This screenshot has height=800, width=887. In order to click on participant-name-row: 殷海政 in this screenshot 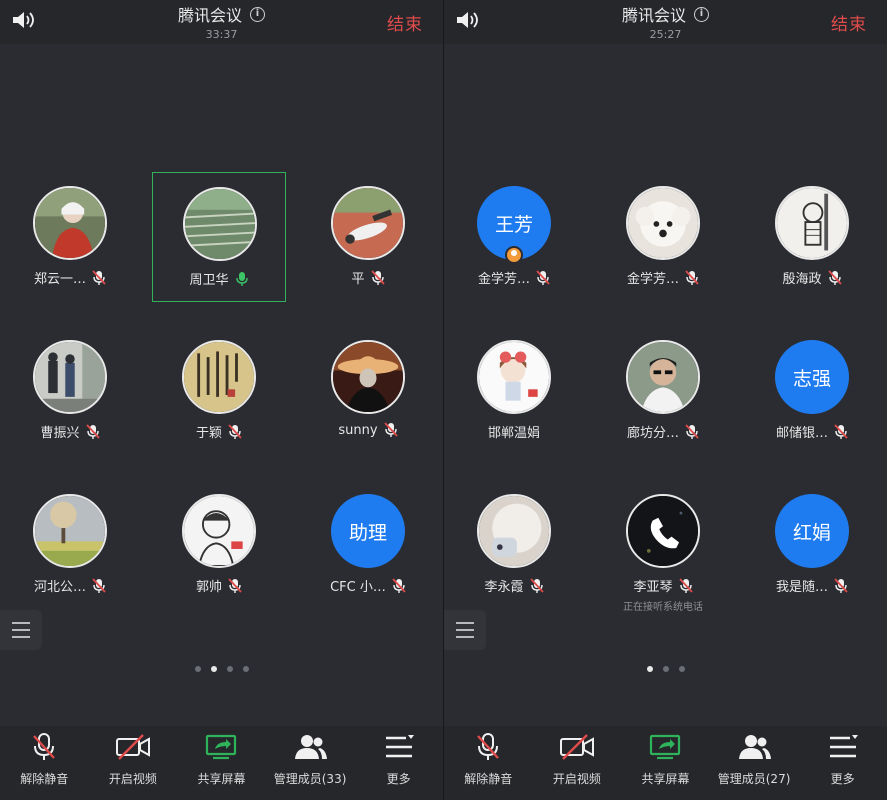, I will do `click(812, 277)`.